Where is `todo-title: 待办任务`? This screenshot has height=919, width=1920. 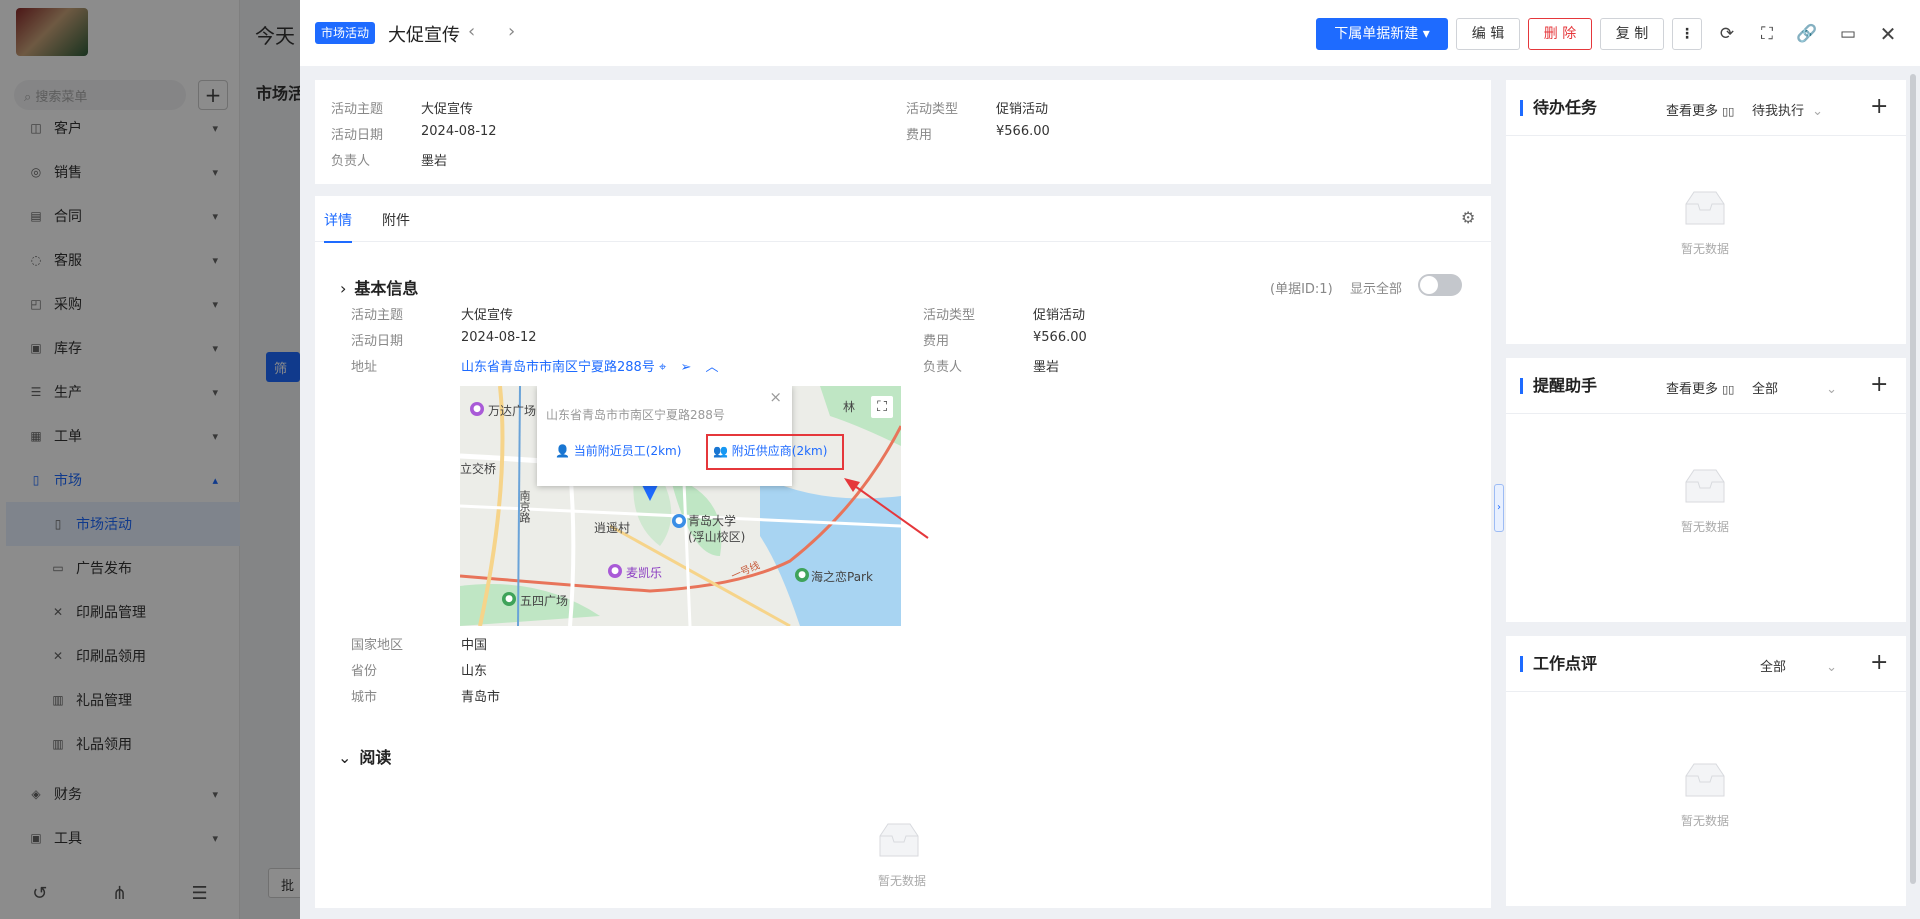
todo-title: 待办任务 is located at coordinates (1558, 108).